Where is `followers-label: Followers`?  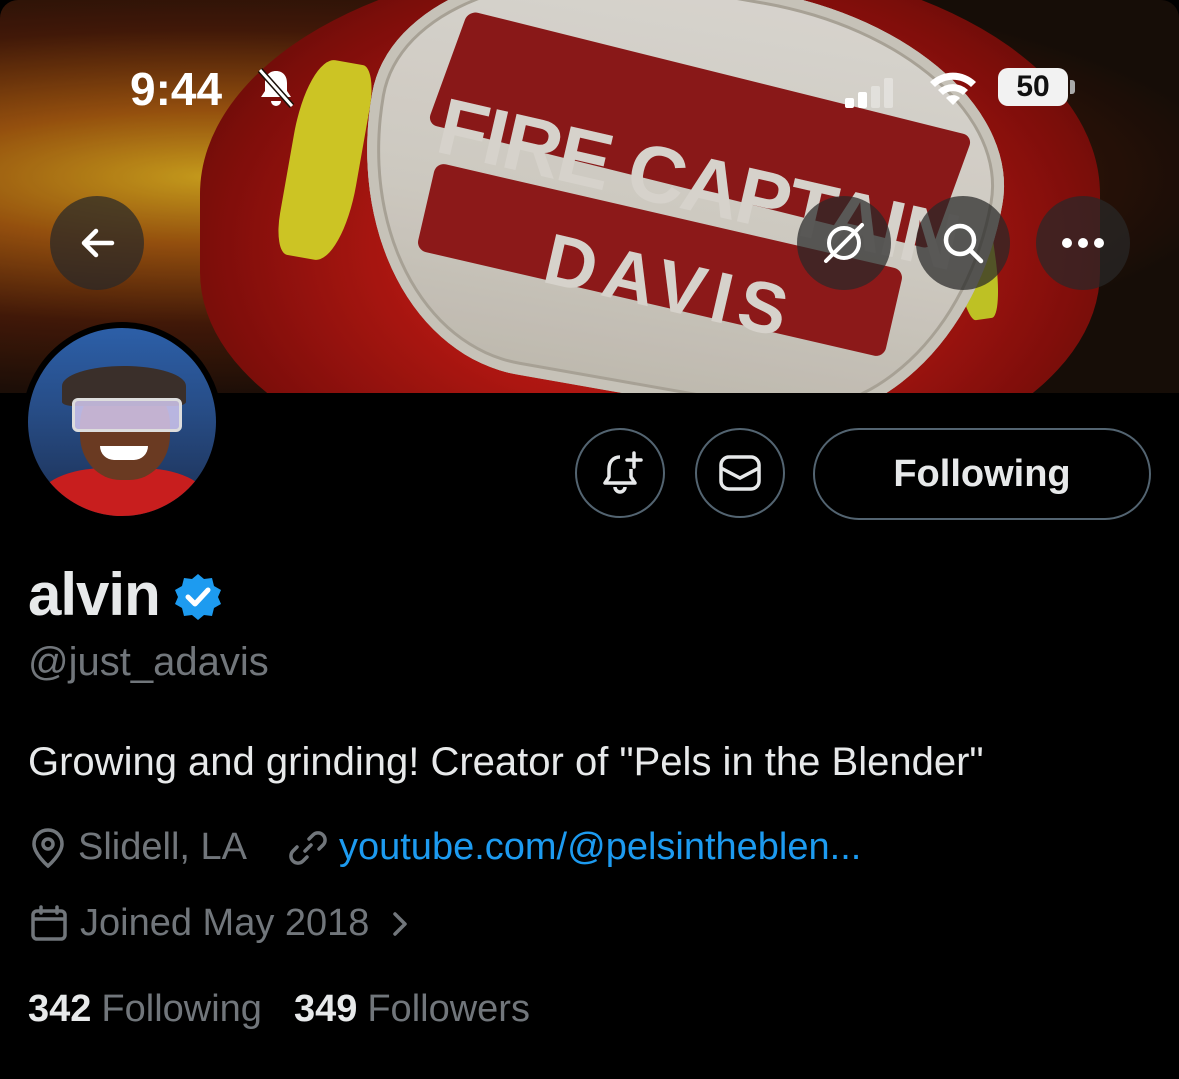 followers-label: Followers is located at coordinates (448, 1009).